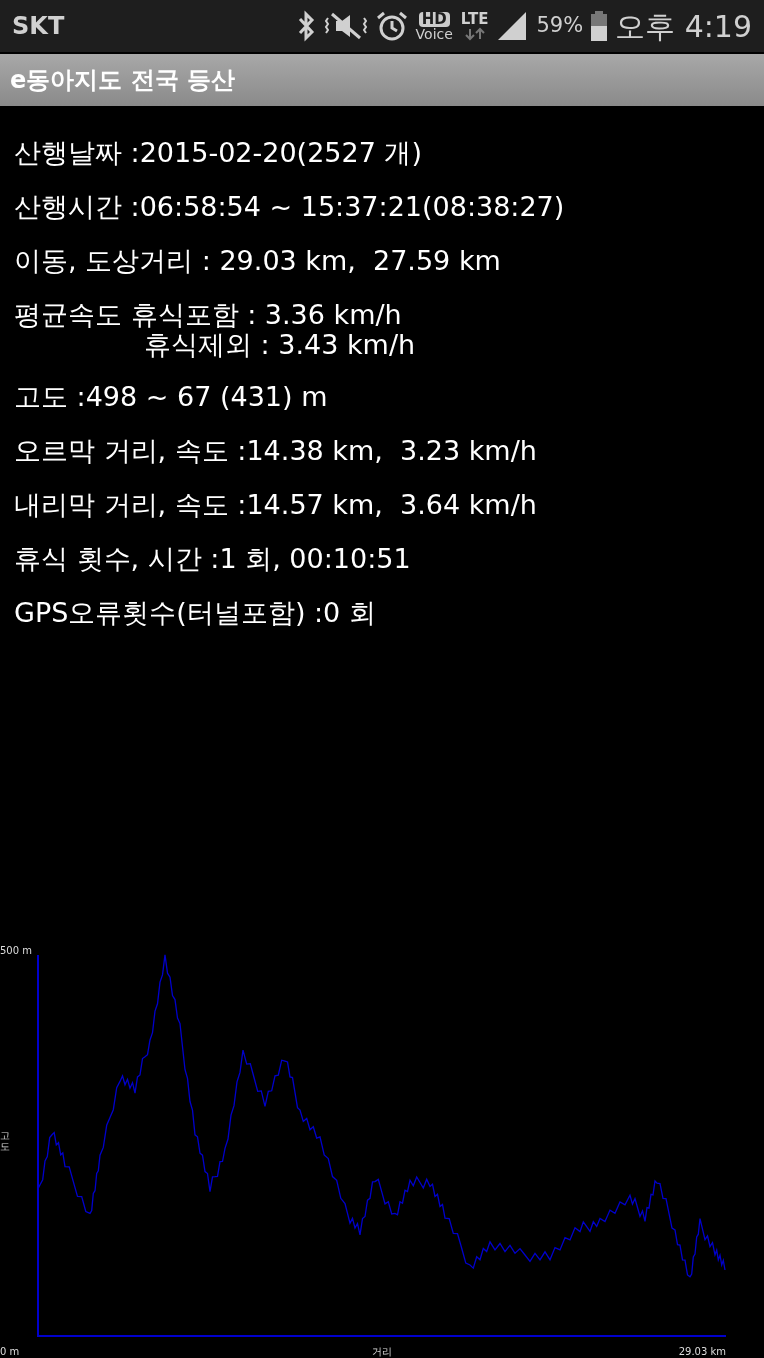 The height and width of the screenshot is (1358, 764). What do you see at coordinates (16, 950) in the screenshot?
I see `y-max-label: 500 m` at bounding box center [16, 950].